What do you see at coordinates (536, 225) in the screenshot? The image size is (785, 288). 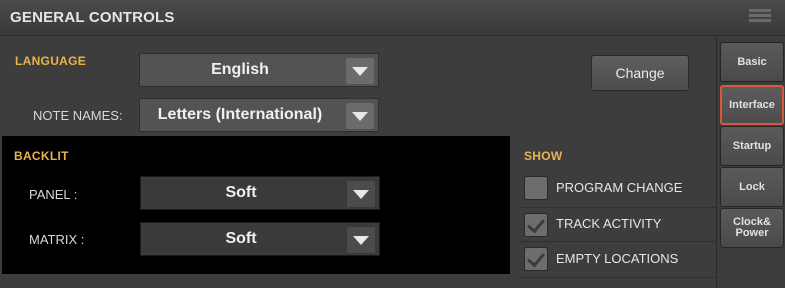 I see `track-activity-checkbox` at bounding box center [536, 225].